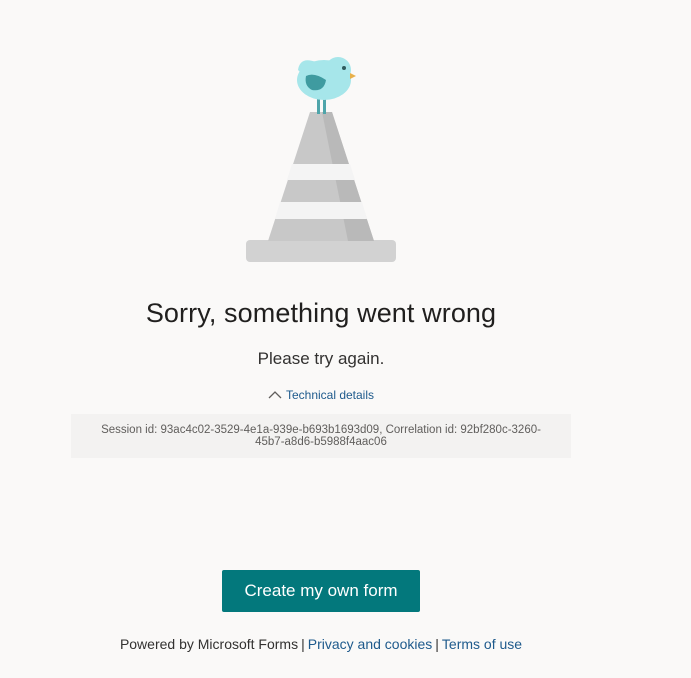 The width and height of the screenshot is (691, 678). Describe the element at coordinates (482, 644) in the screenshot. I see `terms-of-use-link: Terms of use` at that location.